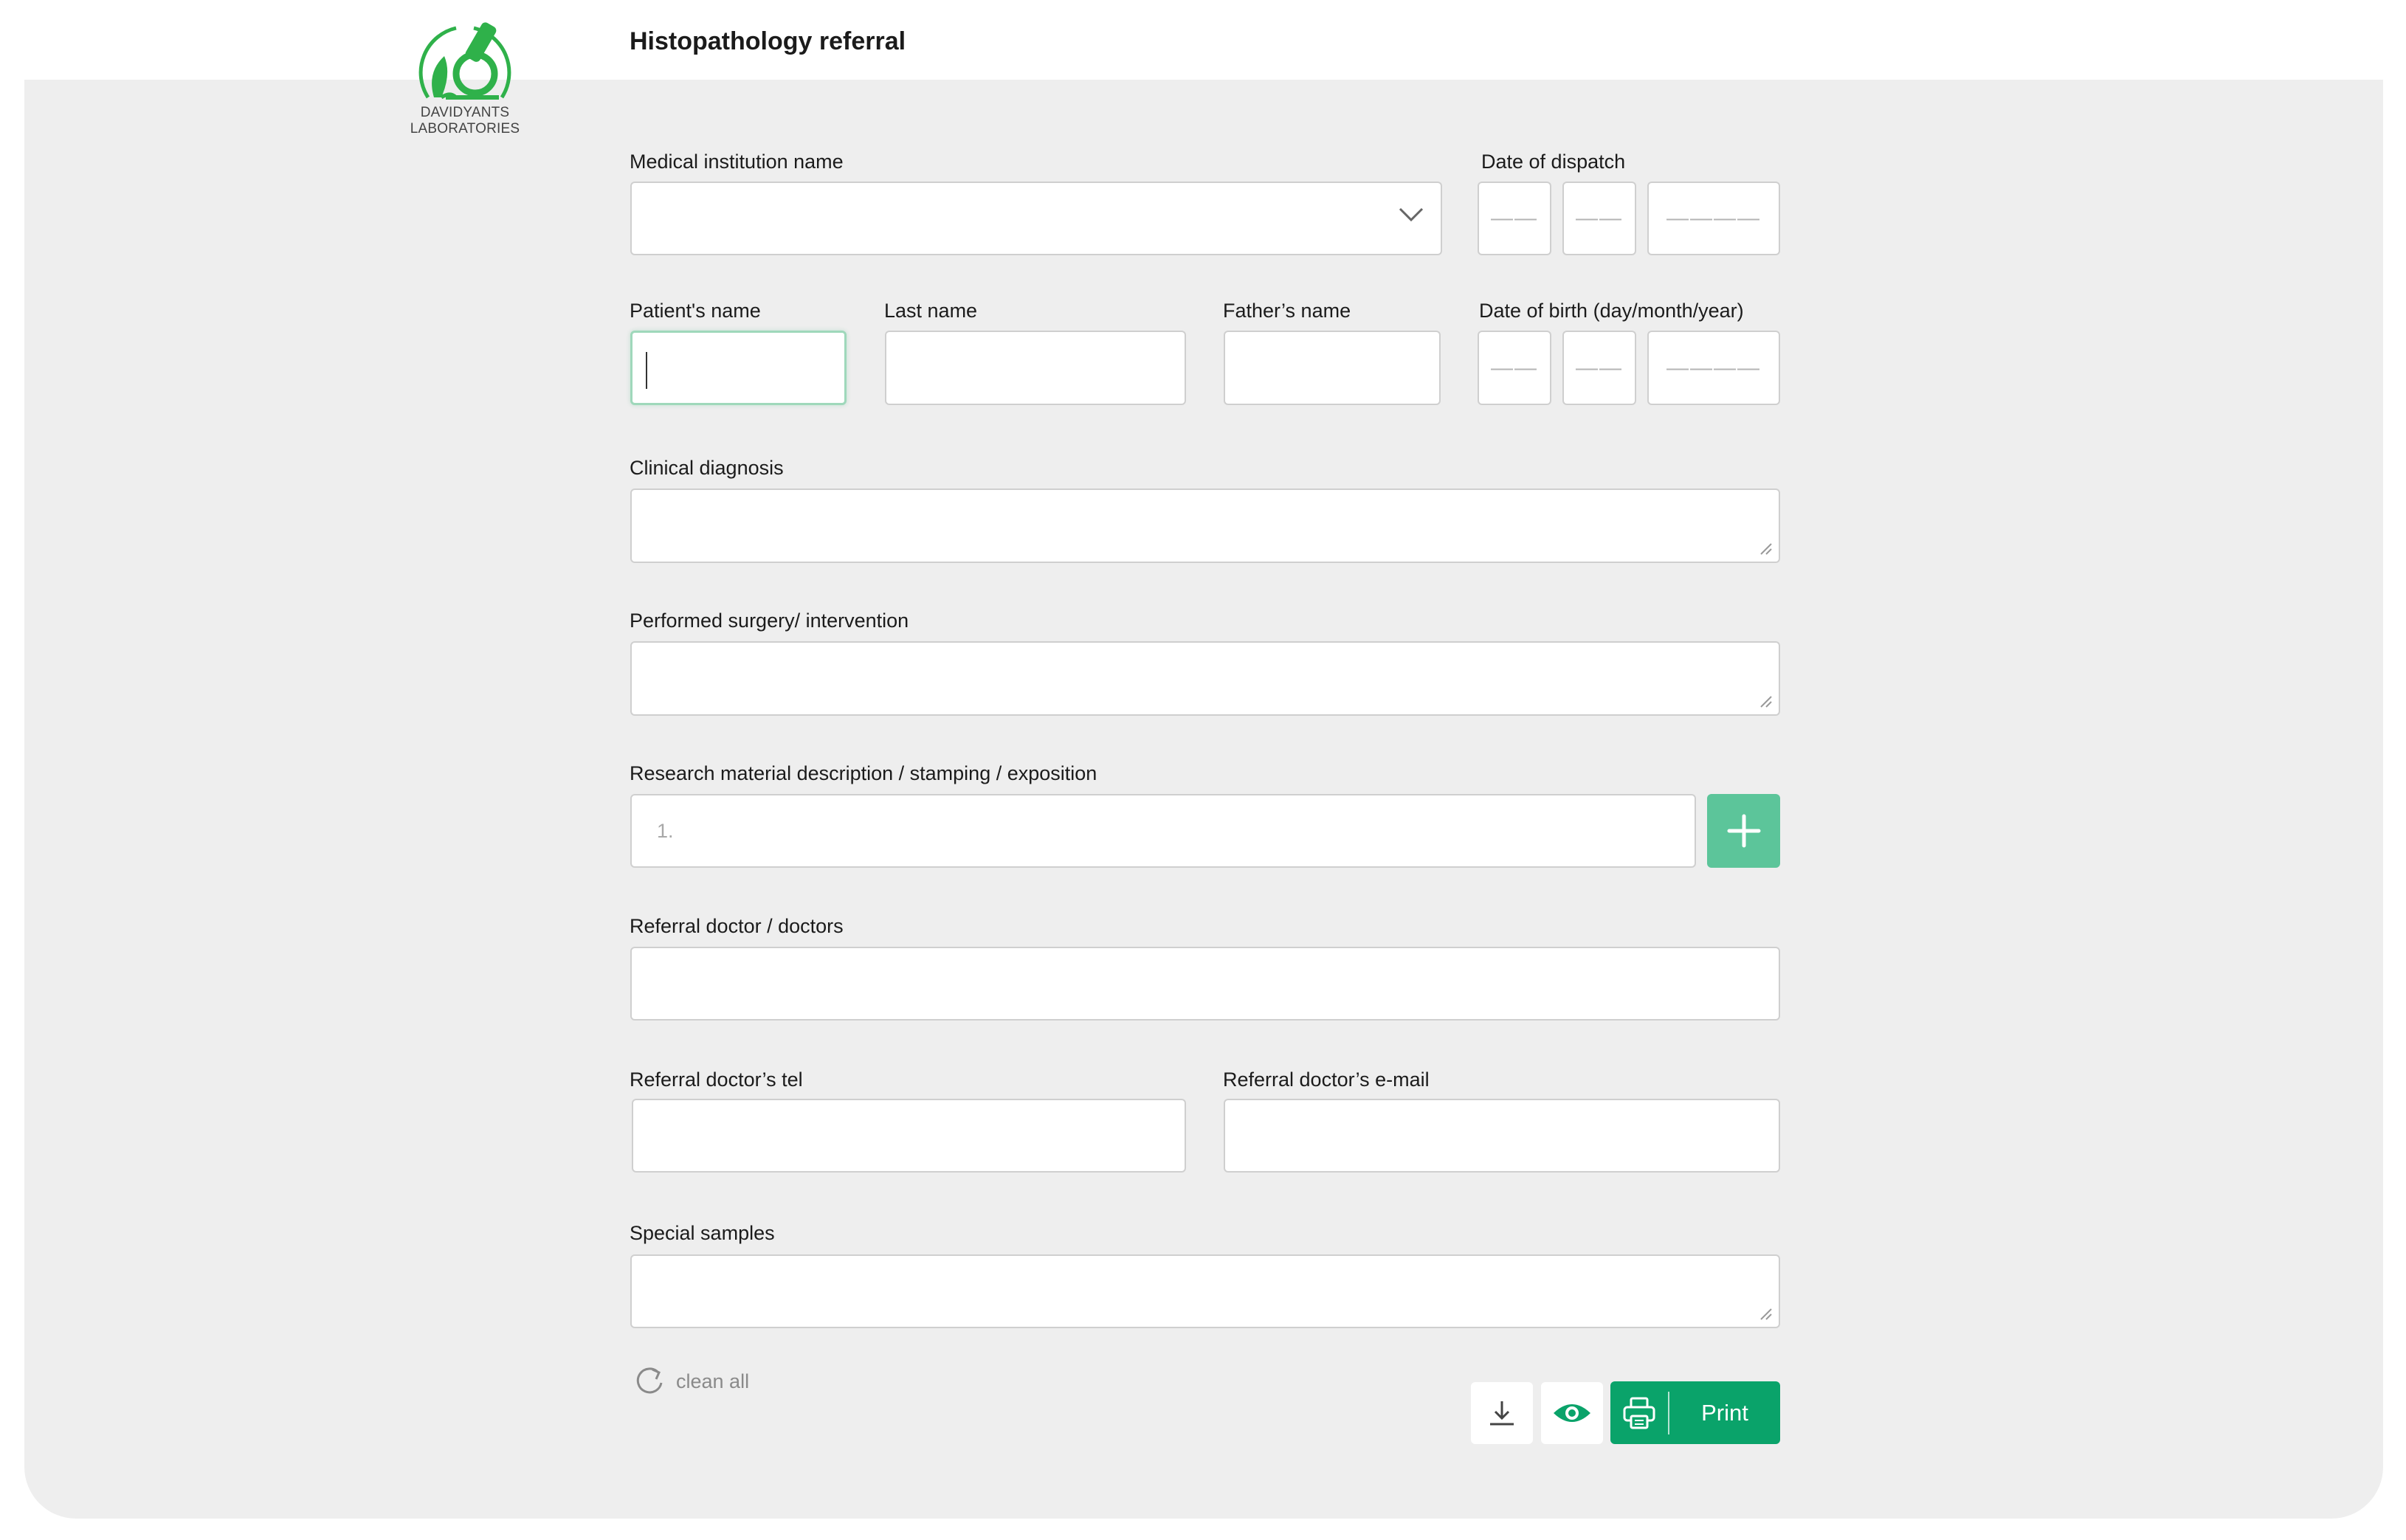 This screenshot has height=1540, width=2406. I want to click on eye-icon, so click(1572, 1413).